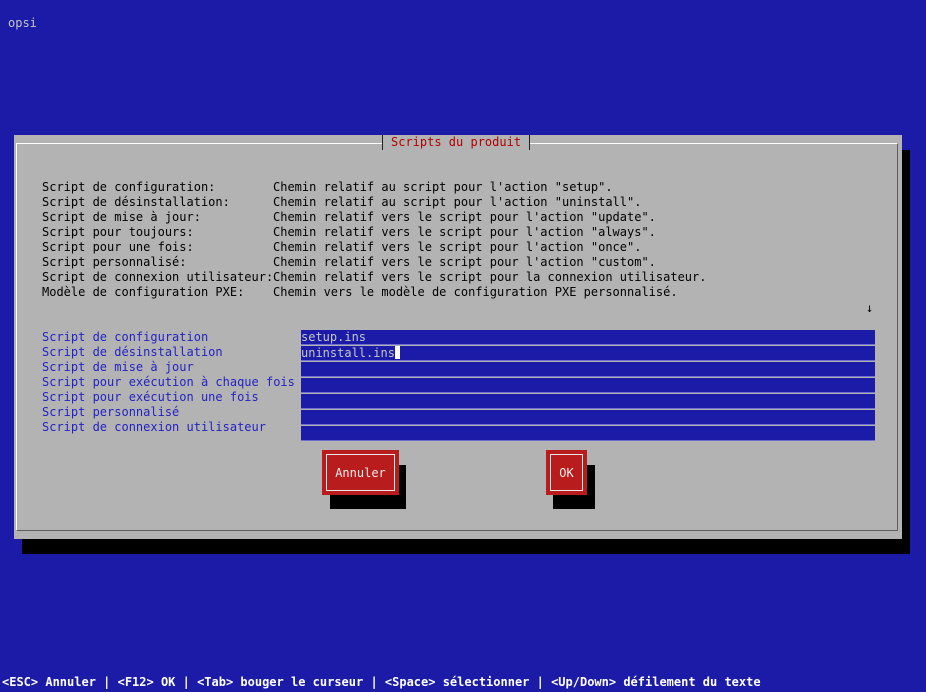 The height and width of the screenshot is (692, 926). What do you see at coordinates (588, 433) in the screenshot?
I see `user-login-script-input` at bounding box center [588, 433].